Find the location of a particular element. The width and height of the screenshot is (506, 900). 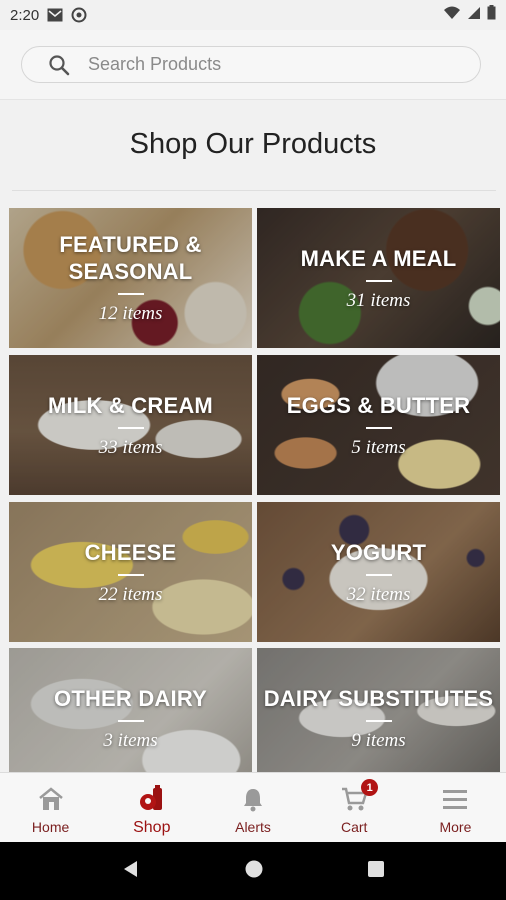

category-tile-yogurt: YOGURT 32 items is located at coordinates (378, 572).